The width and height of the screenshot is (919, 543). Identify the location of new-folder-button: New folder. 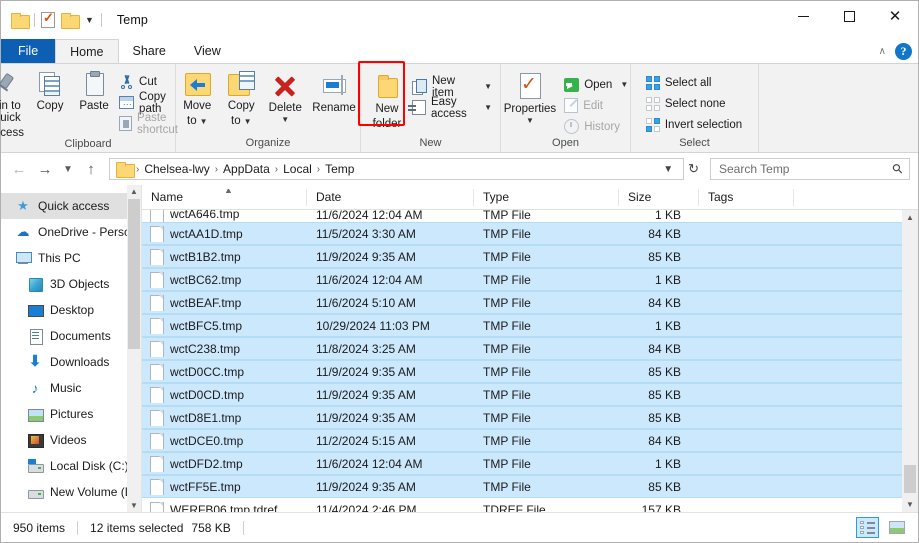
(387, 99).